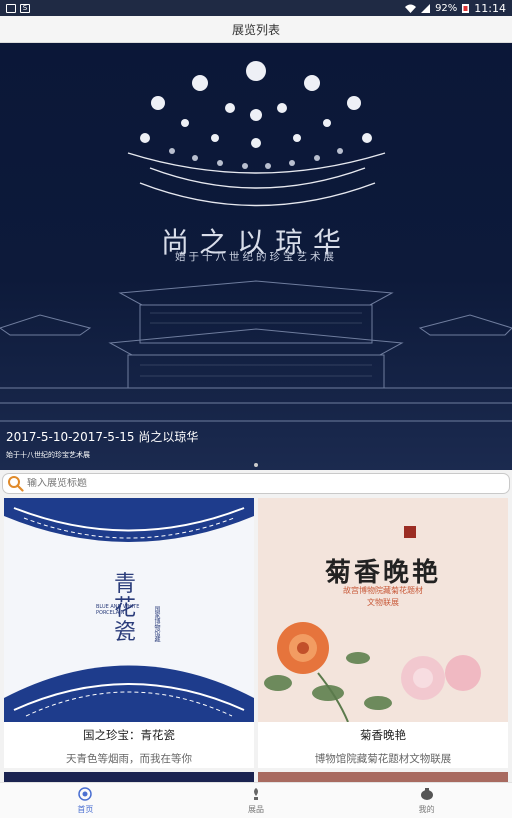  I want to click on clock: 11:14, so click(490, 8).